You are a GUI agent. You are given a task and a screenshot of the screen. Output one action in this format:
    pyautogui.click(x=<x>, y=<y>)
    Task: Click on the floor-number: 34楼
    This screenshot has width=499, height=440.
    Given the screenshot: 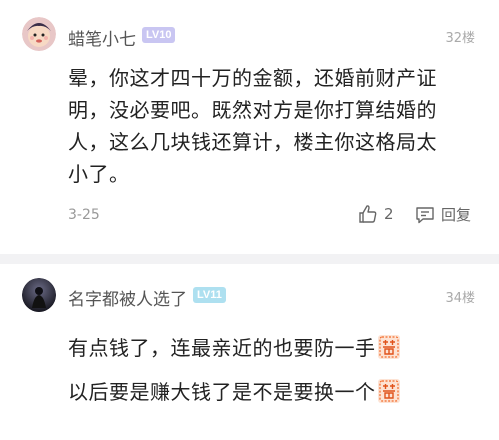 What is the action you would take?
    pyautogui.click(x=460, y=298)
    